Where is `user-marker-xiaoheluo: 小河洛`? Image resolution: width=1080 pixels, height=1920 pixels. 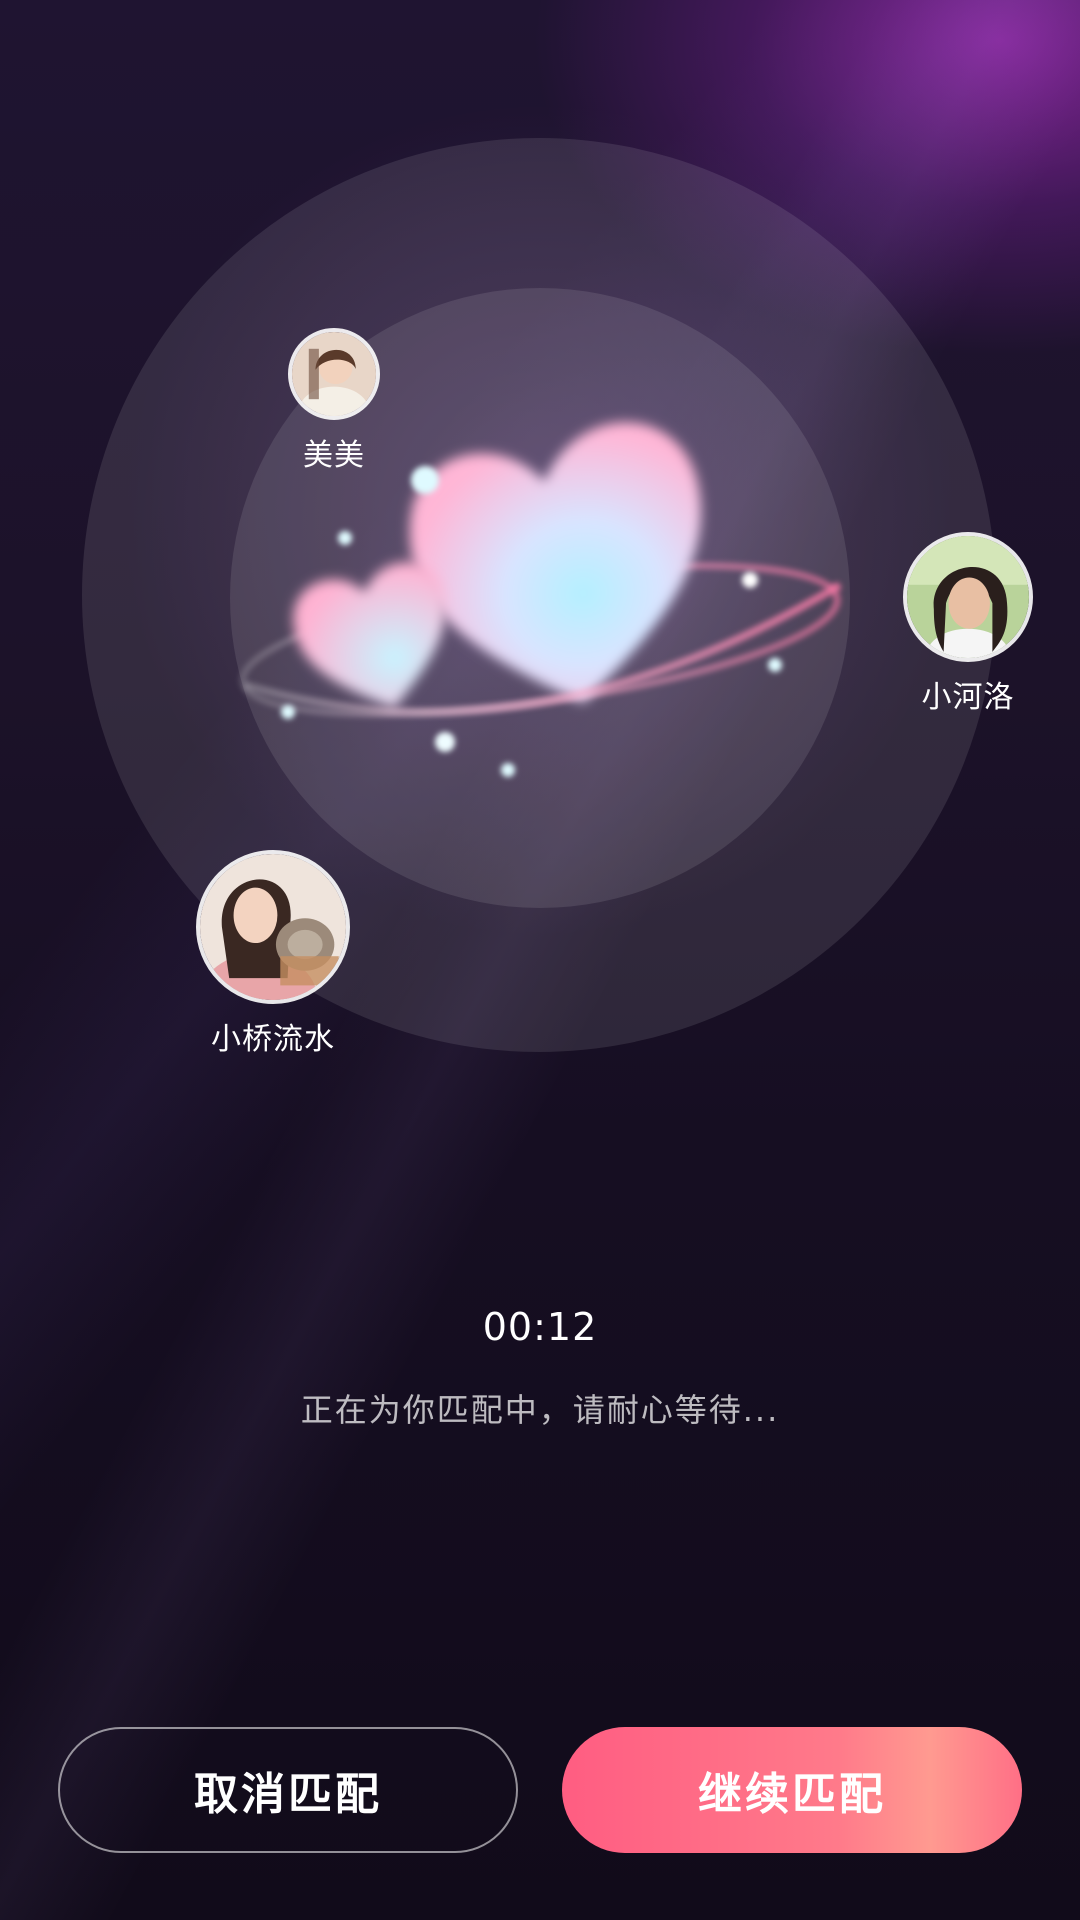
user-marker-xiaoheluo: 小河洛 is located at coordinates (968, 624).